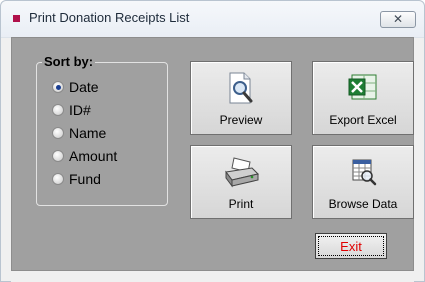  What do you see at coordinates (58, 133) in the screenshot?
I see `radio-name` at bounding box center [58, 133].